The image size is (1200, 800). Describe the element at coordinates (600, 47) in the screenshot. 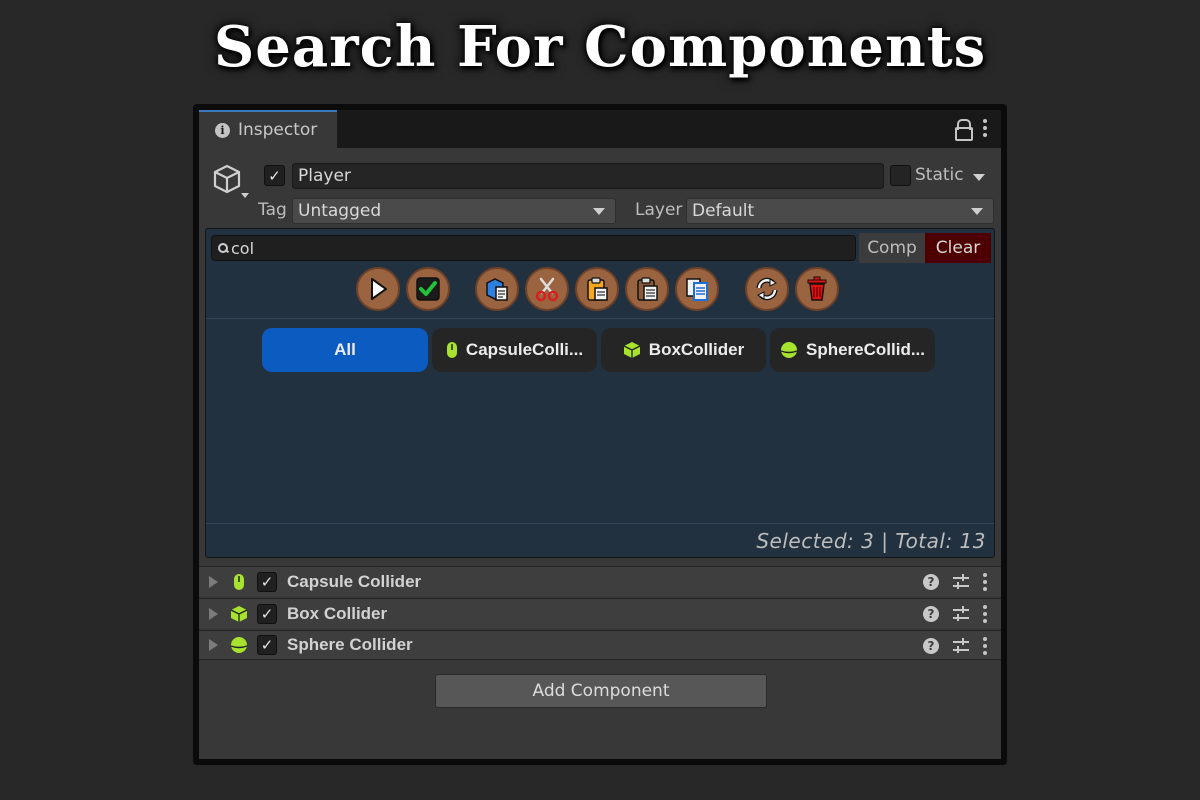

I see `page-title: Search For Components` at that location.